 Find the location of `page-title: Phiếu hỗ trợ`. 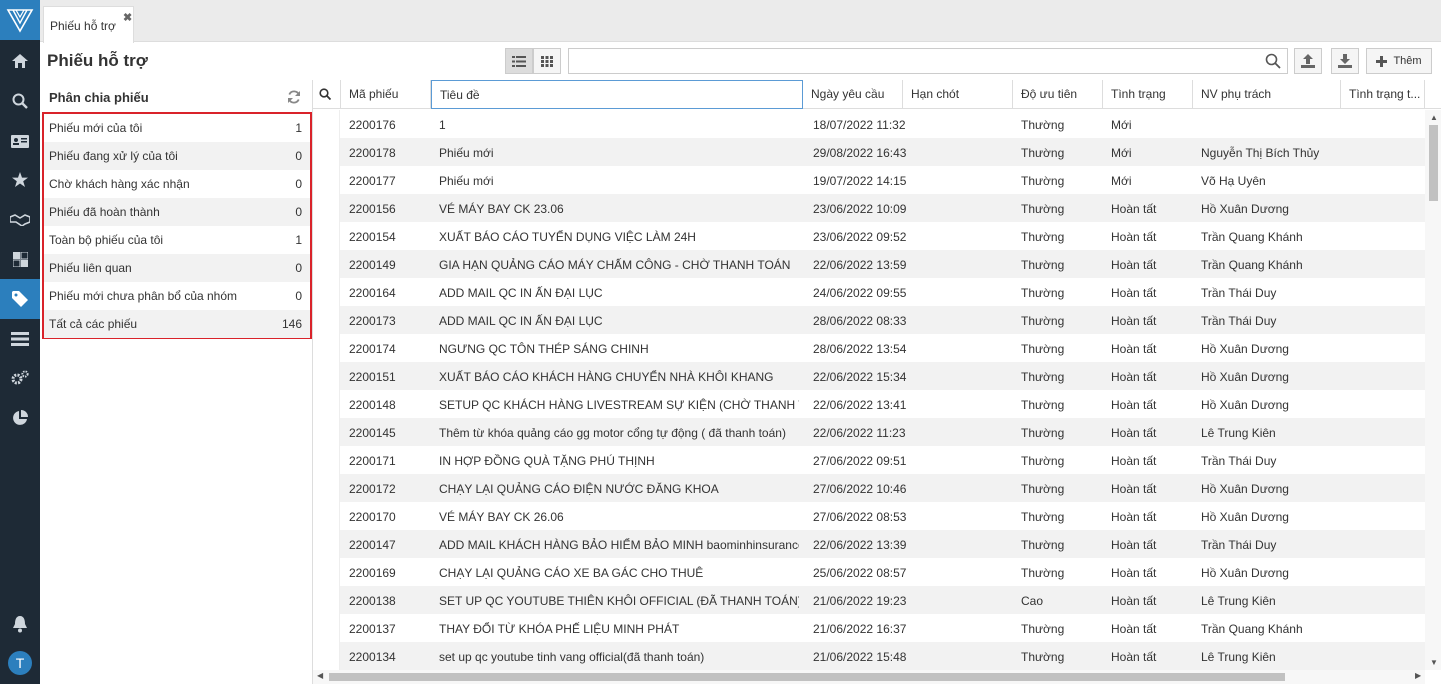

page-title: Phiếu hỗ trợ is located at coordinates (97, 60).